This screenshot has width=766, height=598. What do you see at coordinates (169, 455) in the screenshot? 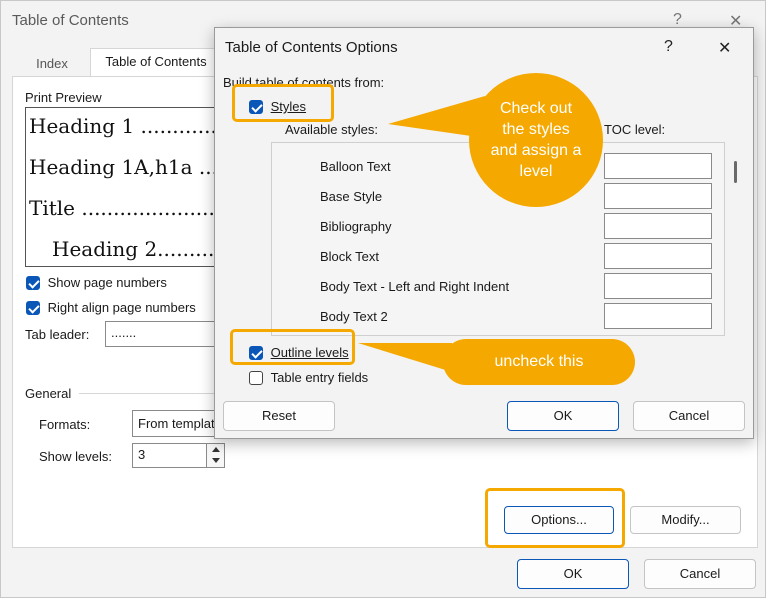
I see `show-levels-input: 3` at bounding box center [169, 455].